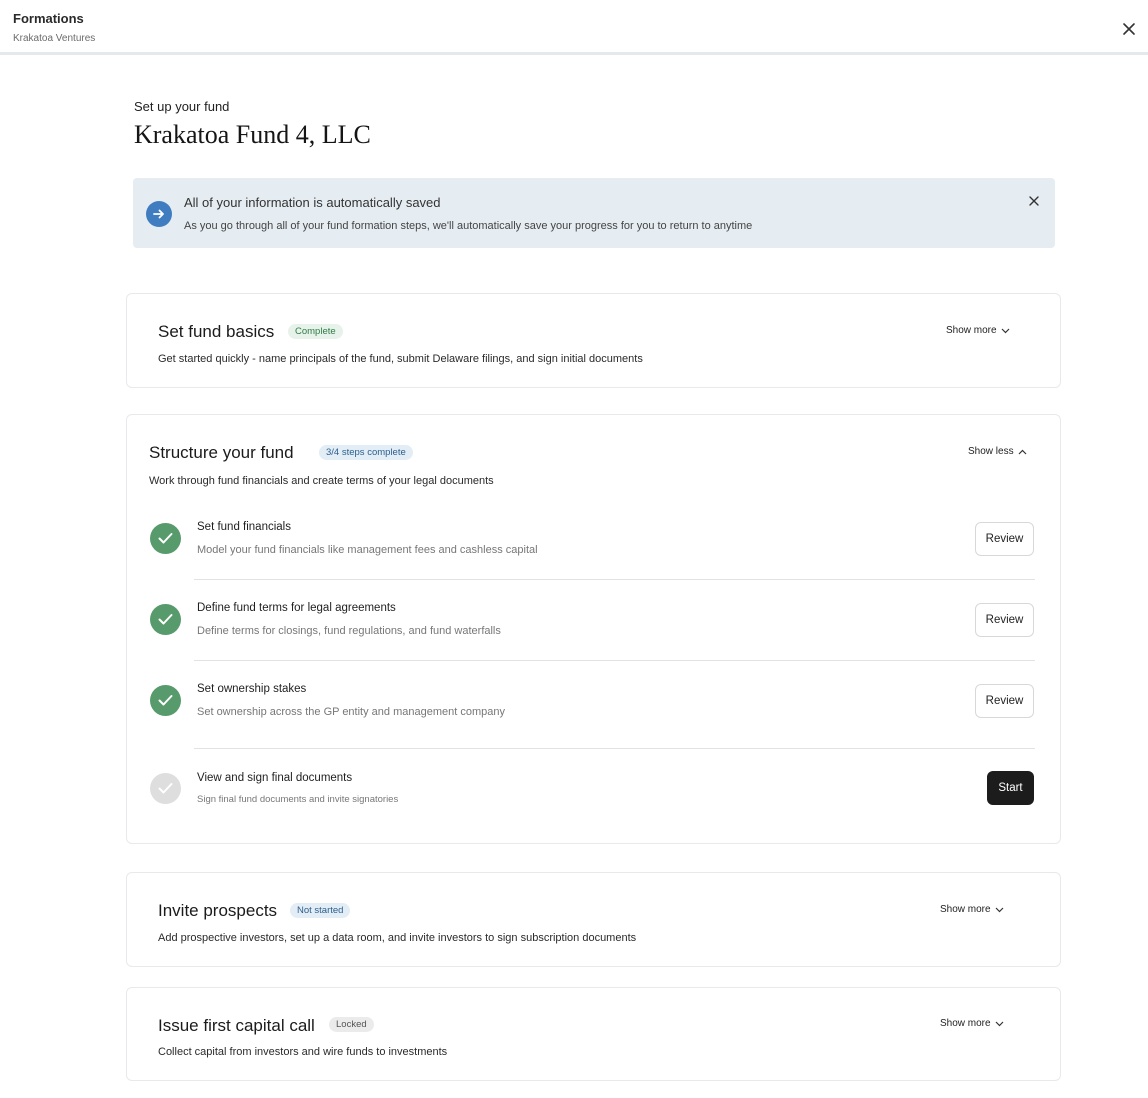 The image size is (1148, 1098). I want to click on toggle-label: Show less, so click(991, 451).